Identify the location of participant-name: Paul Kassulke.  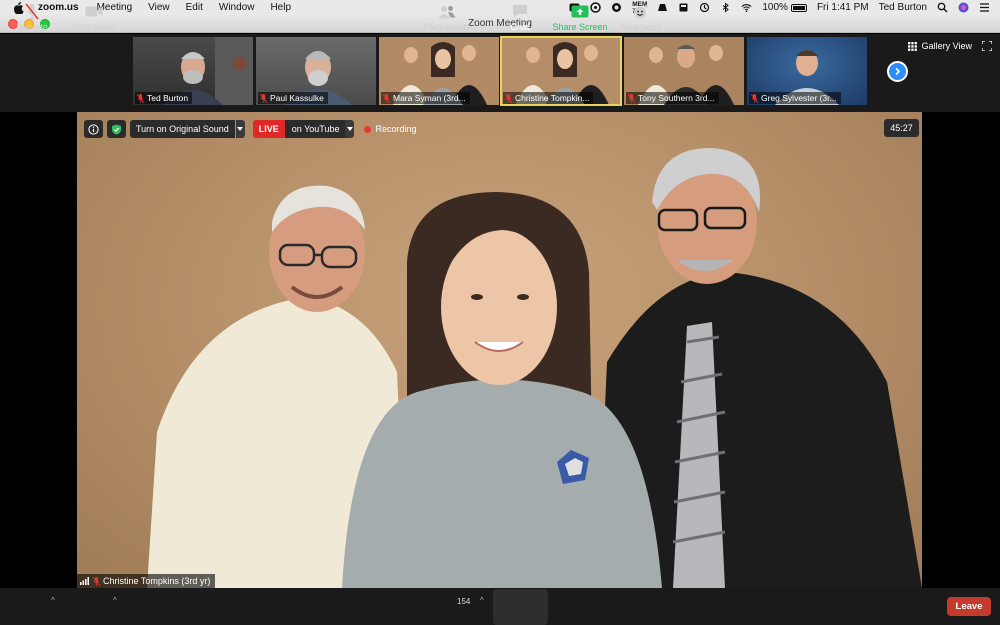
(297, 98).